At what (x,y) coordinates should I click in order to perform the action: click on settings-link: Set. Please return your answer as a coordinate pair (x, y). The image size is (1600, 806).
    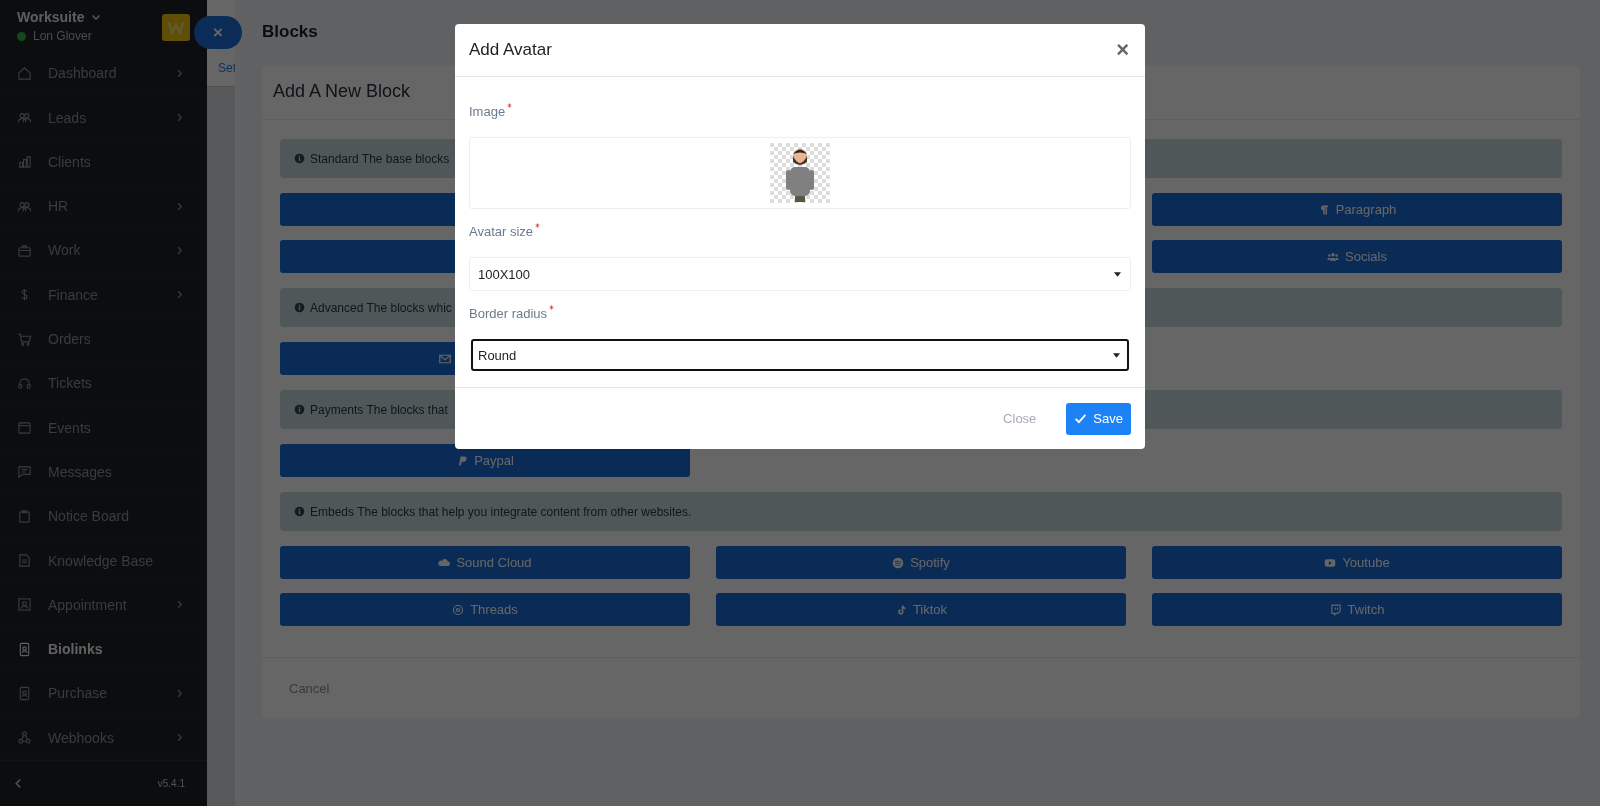
    Looking at the image, I should click on (226, 68).